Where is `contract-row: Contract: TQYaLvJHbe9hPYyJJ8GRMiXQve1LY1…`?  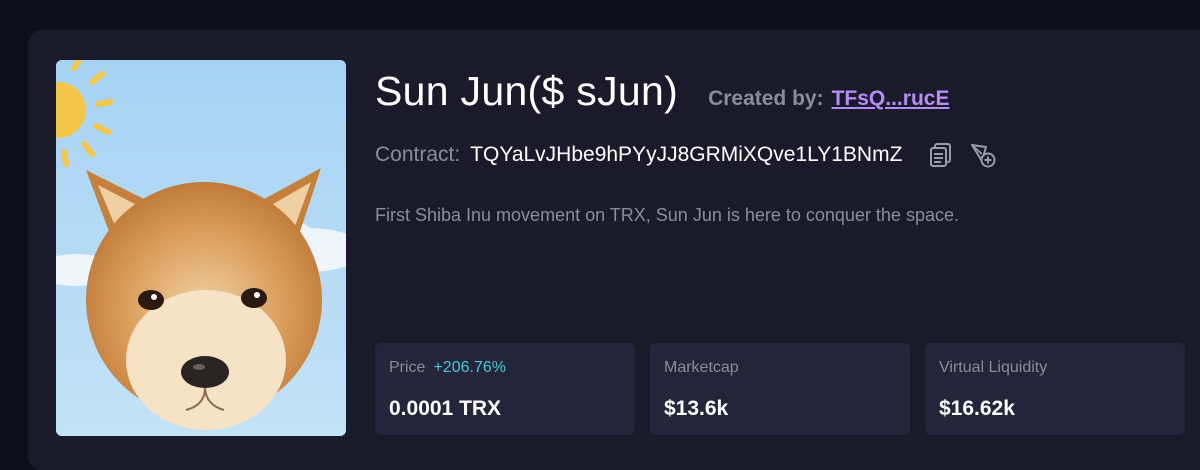 contract-row: Contract: TQYaLvJHbe9hPYyJJ8GRMiXQve1LY1… is located at coordinates (685, 155).